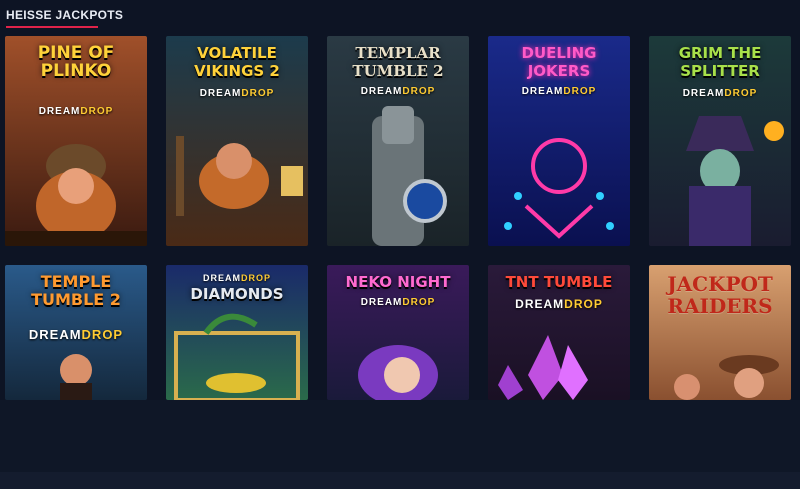  Describe the element at coordinates (559, 282) in the screenshot. I see `game-title: TNT TUMBLE` at that location.